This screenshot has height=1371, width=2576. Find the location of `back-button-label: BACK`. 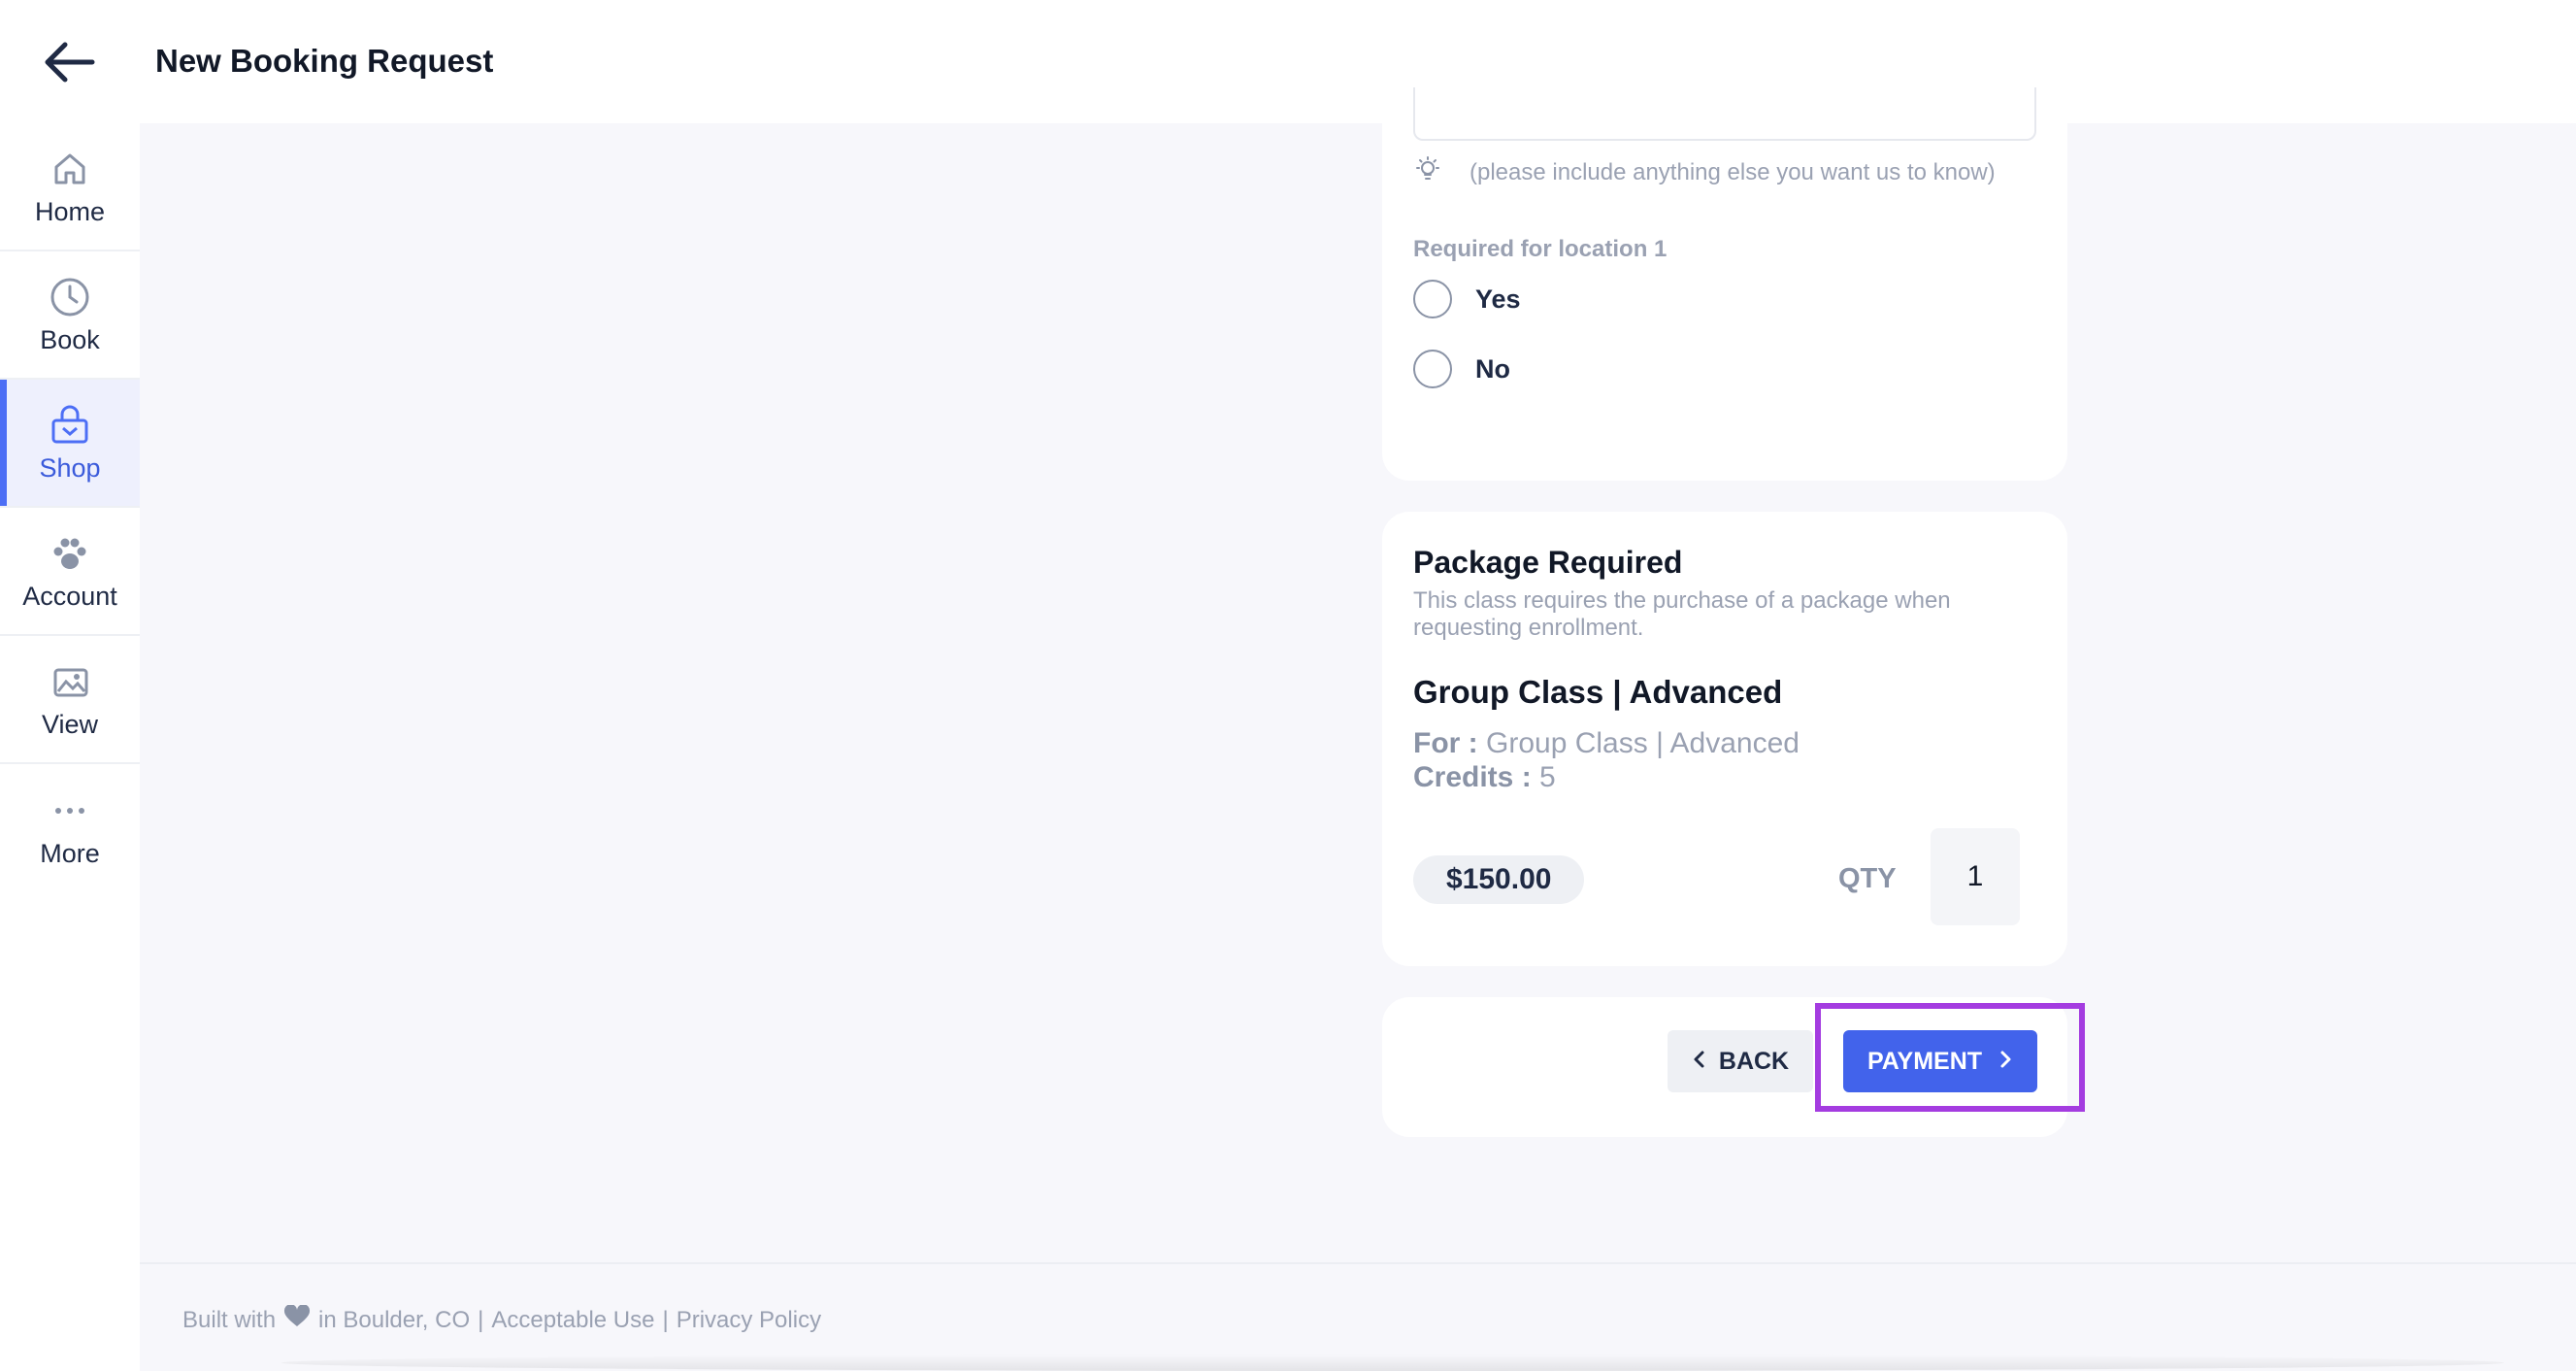

back-button-label: BACK is located at coordinates (1754, 1061).